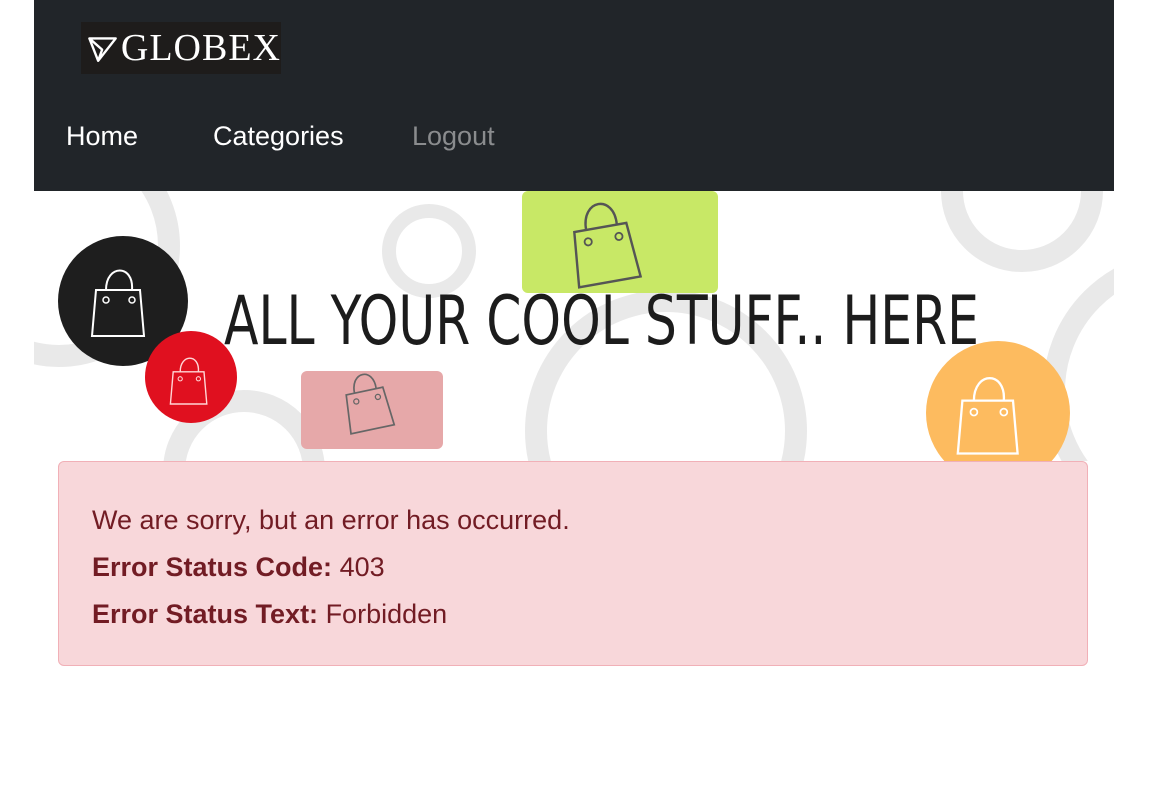  I want to click on error-status-code-label: Error Status Code:, so click(212, 567).